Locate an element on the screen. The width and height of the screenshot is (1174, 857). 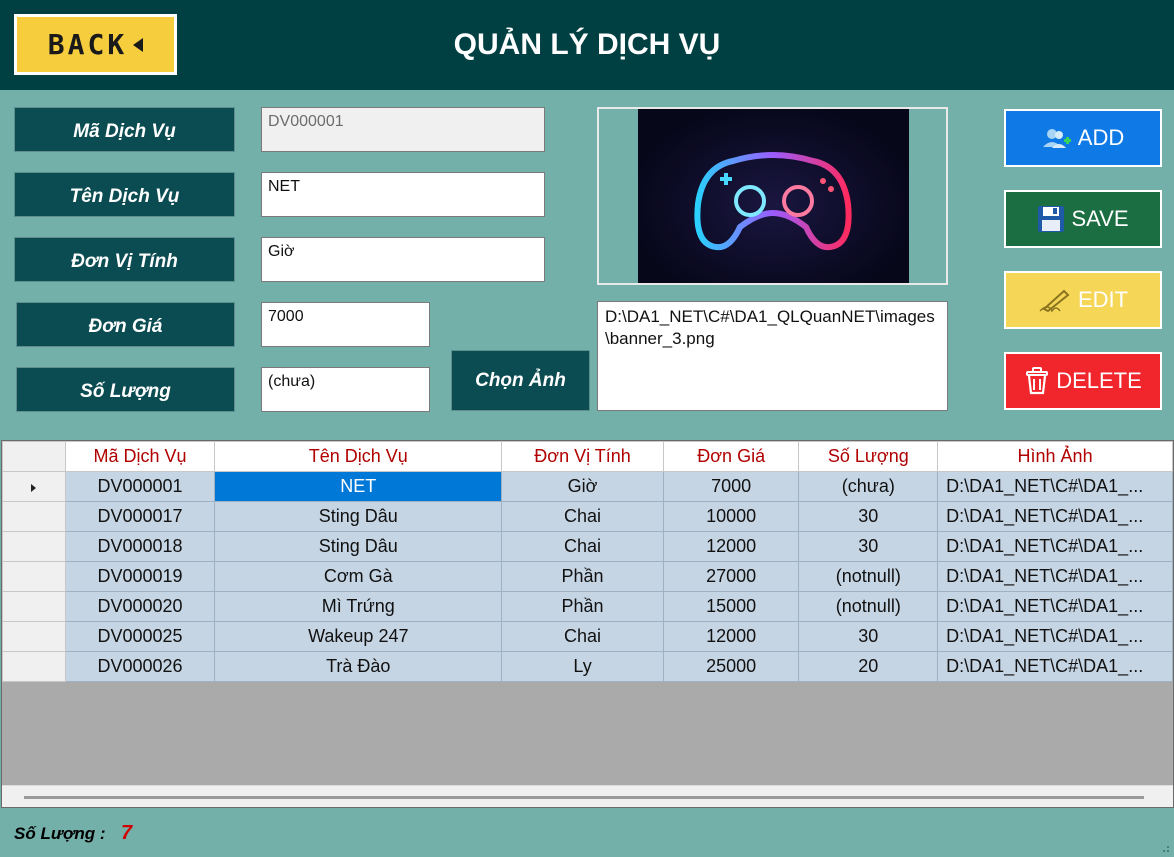
delete-button: DELETE is located at coordinates (1083, 381).